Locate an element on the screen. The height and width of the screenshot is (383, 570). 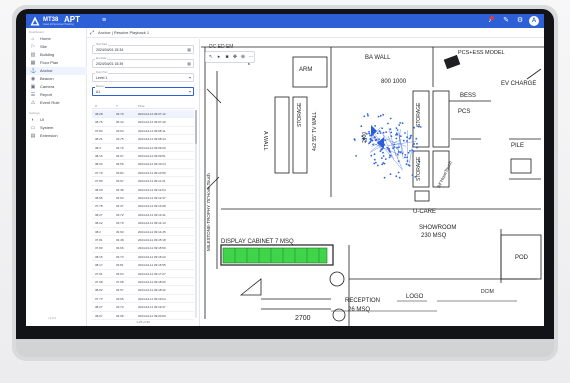
user-avatar: A is located at coordinates (534, 21).